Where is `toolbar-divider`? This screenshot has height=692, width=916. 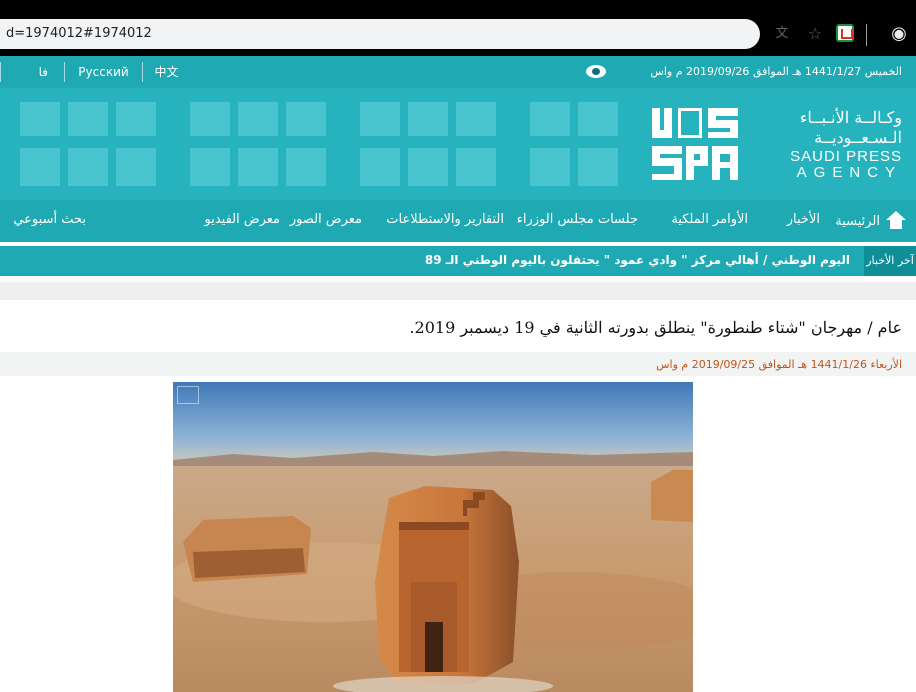 toolbar-divider is located at coordinates (866, 35).